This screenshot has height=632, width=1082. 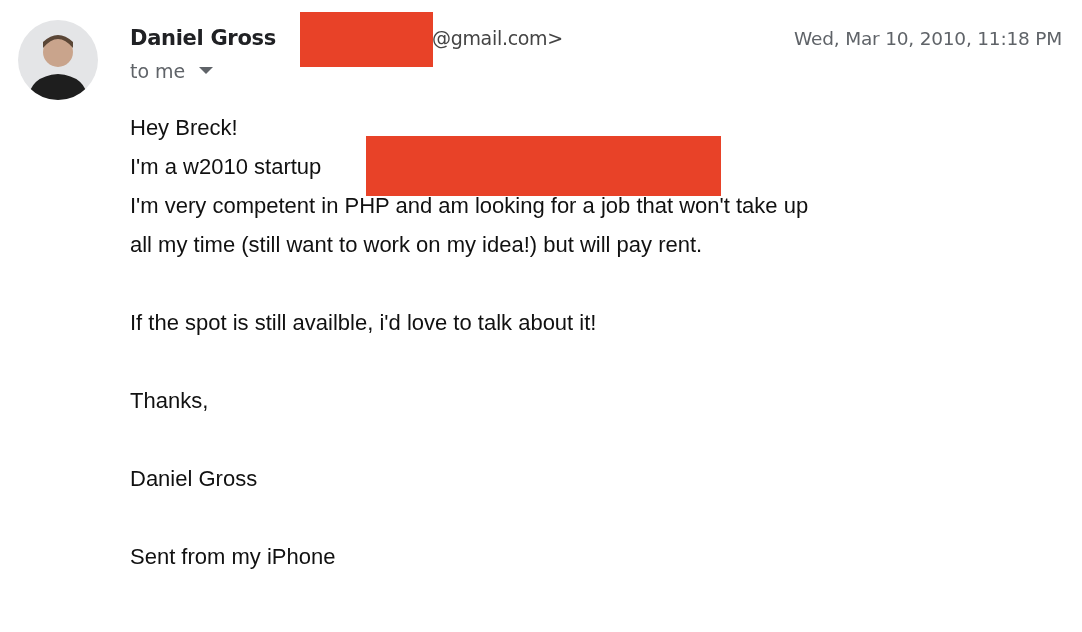 I want to click on body-text: I'm a w2010 startup, so click(x=226, y=166).